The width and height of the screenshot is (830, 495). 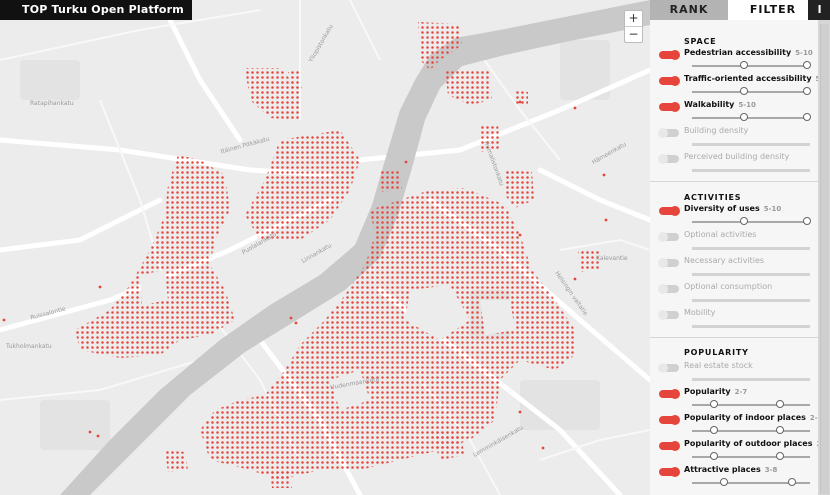 I want to click on slider-necessary-activities, so click(x=751, y=274).